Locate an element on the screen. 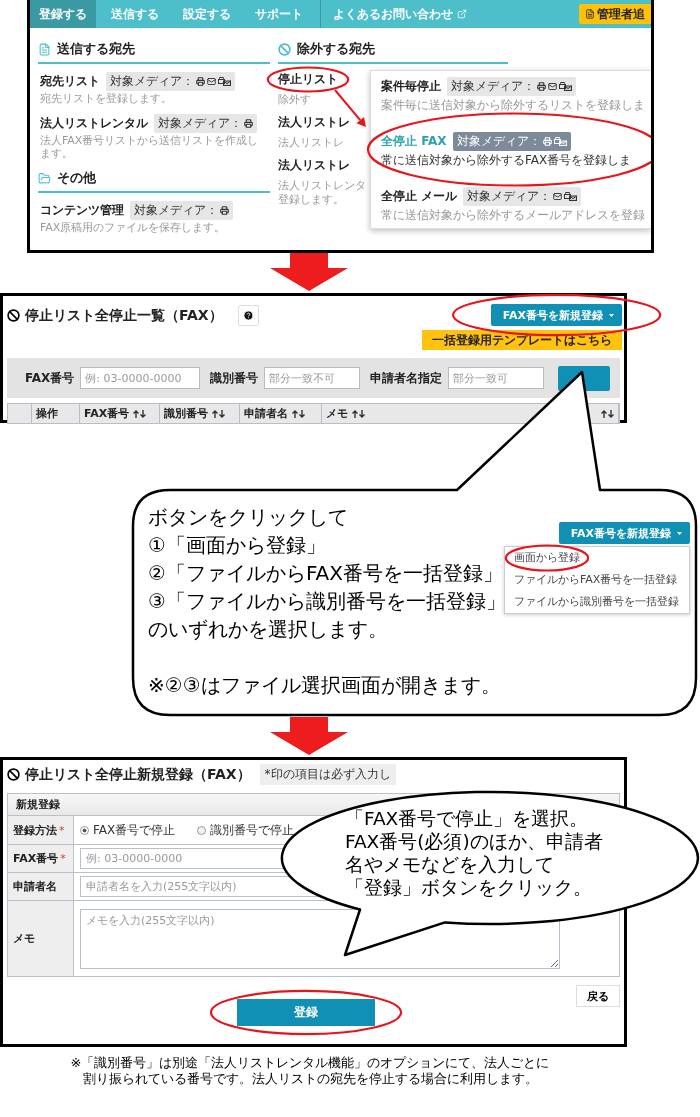 This screenshot has width=700, height=1117. required-note: *印の項目は必ず入力し is located at coordinates (327, 774).